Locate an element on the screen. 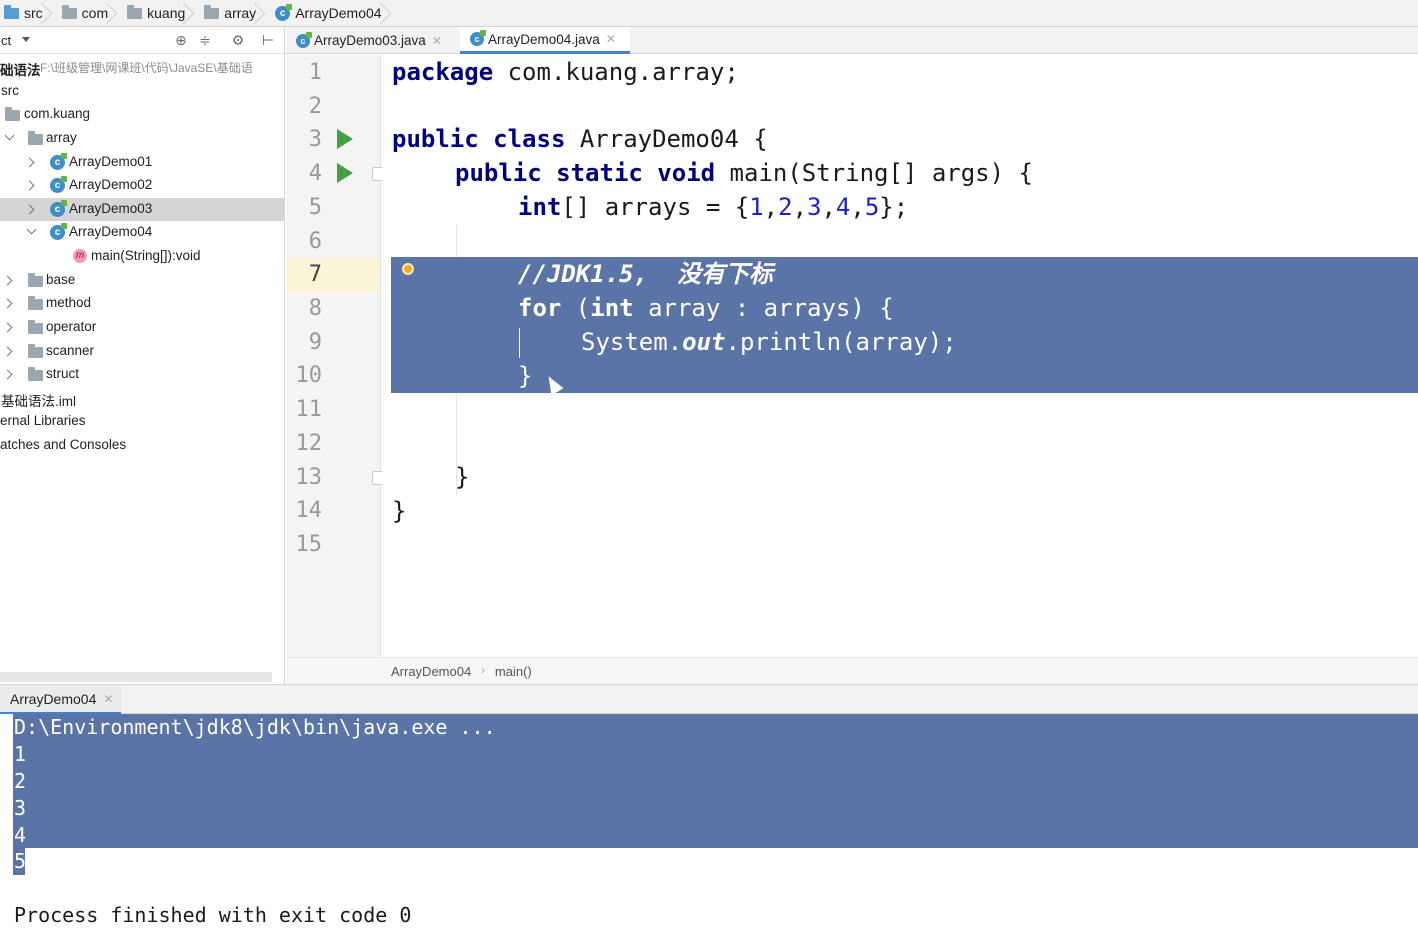 This screenshot has height=933, width=1418. keyword: package is located at coordinates (443, 72).